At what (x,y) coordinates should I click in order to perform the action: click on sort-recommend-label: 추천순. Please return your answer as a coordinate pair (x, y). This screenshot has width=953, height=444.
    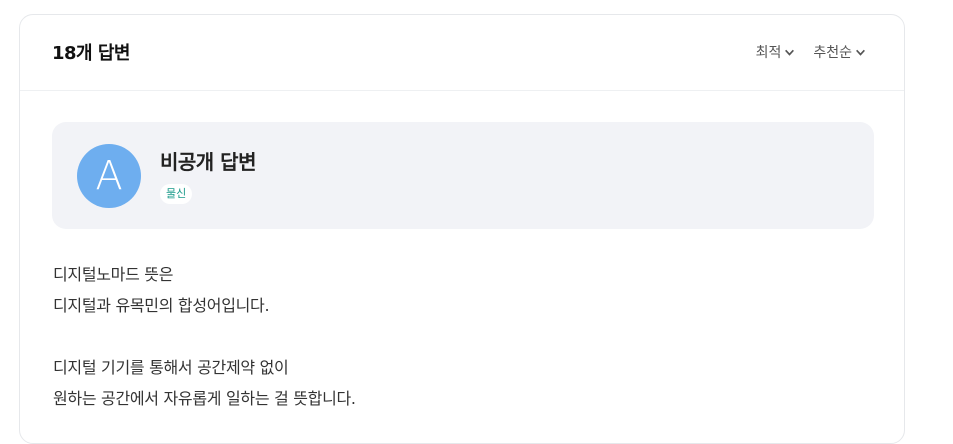
    Looking at the image, I should click on (832, 53).